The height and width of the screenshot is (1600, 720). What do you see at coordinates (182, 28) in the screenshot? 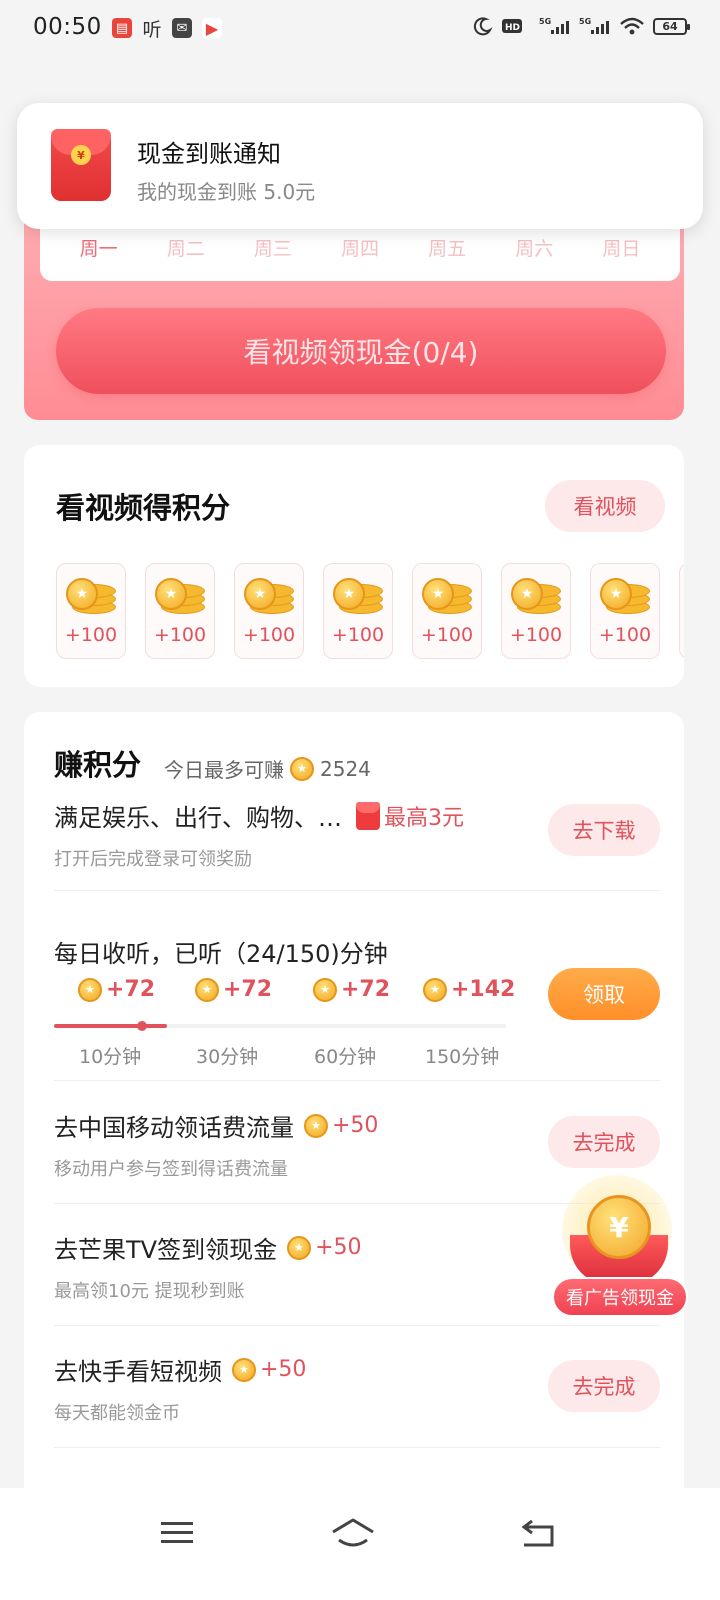
I see `mail-icon: ✉` at bounding box center [182, 28].